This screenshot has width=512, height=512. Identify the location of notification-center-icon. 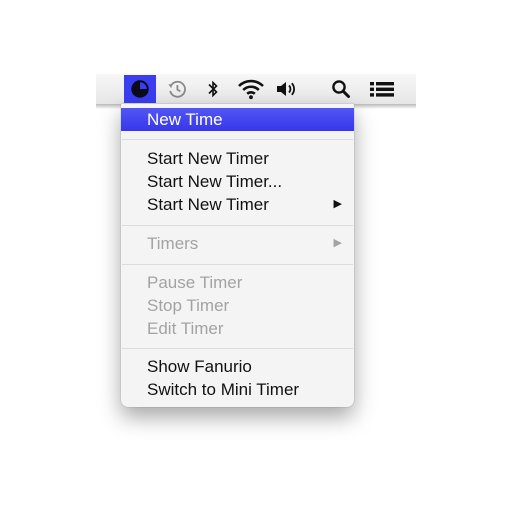
(382, 89).